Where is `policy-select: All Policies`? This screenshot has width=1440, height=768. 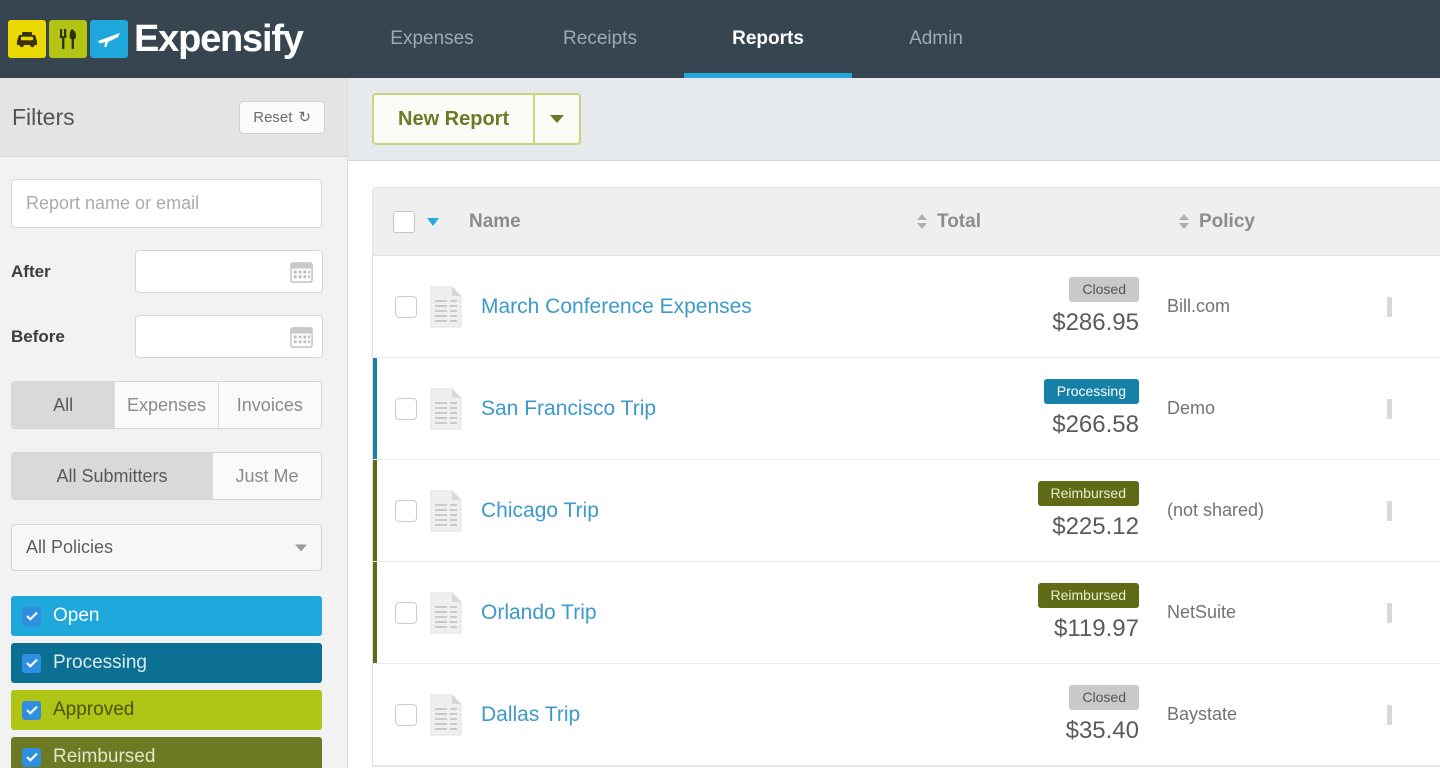 policy-select: All Policies is located at coordinates (166, 547).